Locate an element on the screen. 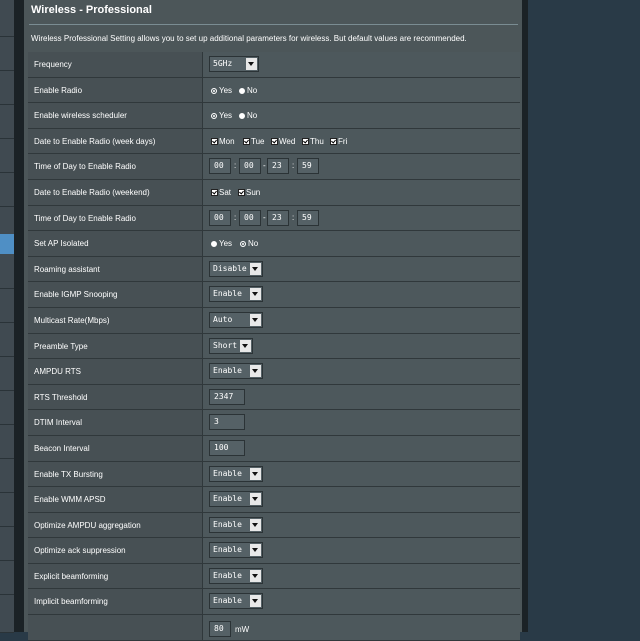 The image size is (640, 641). row-beacon: Beacon Interval 100 is located at coordinates (274, 448).